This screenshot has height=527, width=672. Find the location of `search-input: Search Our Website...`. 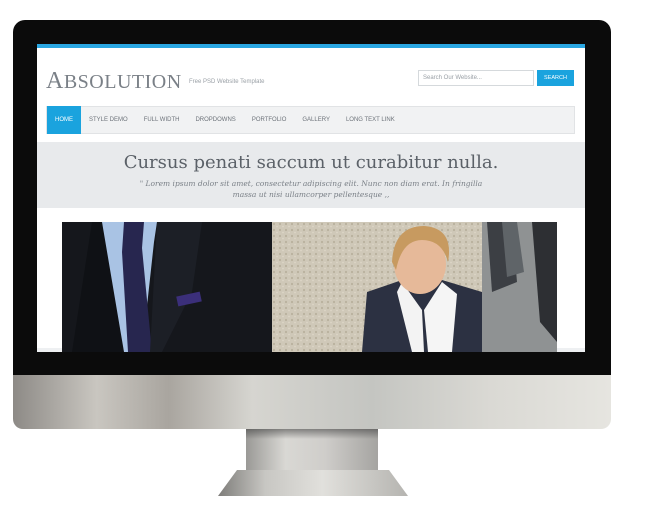

search-input: Search Our Website... is located at coordinates (476, 78).